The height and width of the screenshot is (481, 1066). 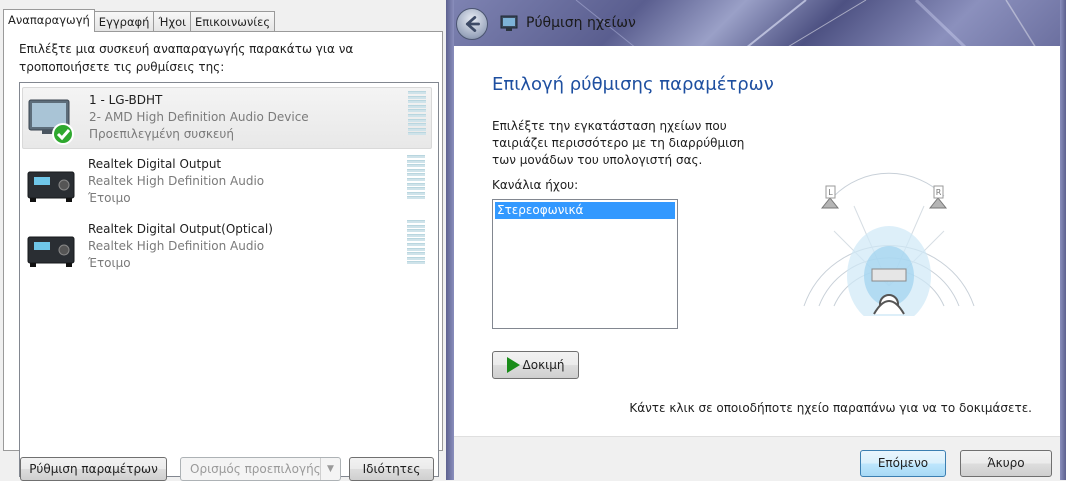 What do you see at coordinates (255, 469) in the screenshot?
I see `set-default-label: Ορισμός προεπιλογής` at bounding box center [255, 469].